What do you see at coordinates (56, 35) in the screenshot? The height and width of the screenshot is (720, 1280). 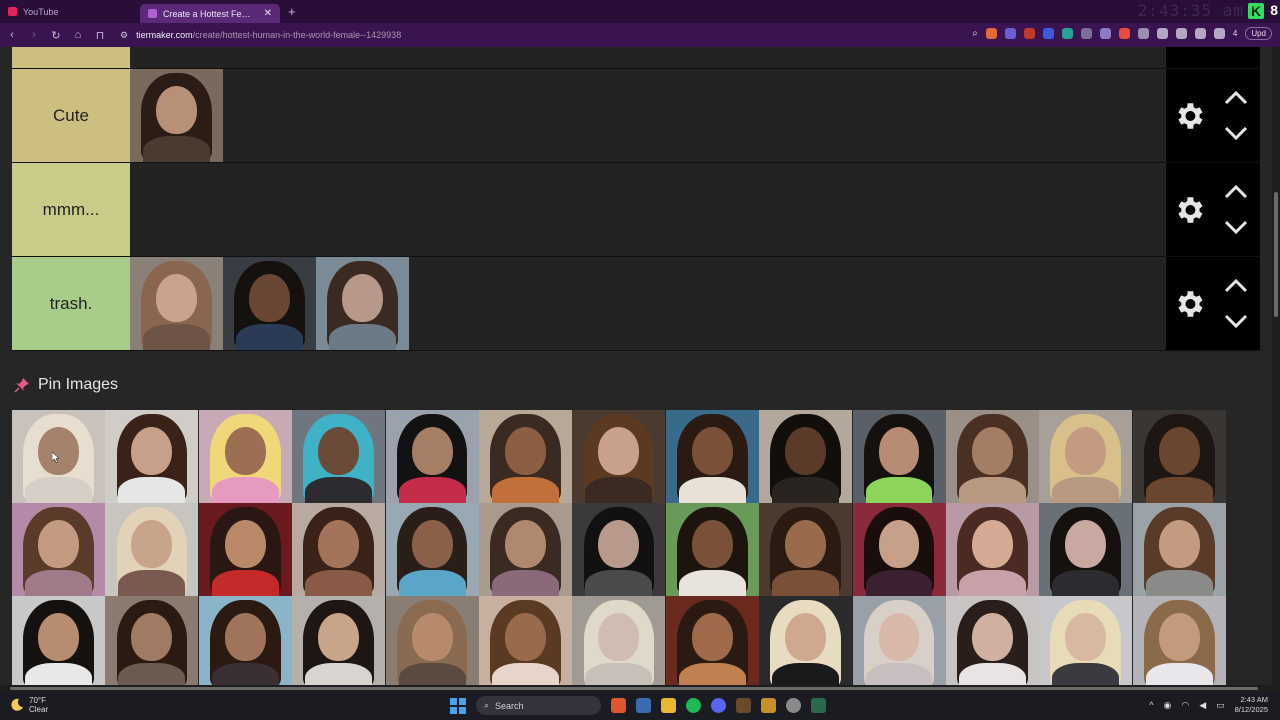 I see `reload-icon: ↻` at bounding box center [56, 35].